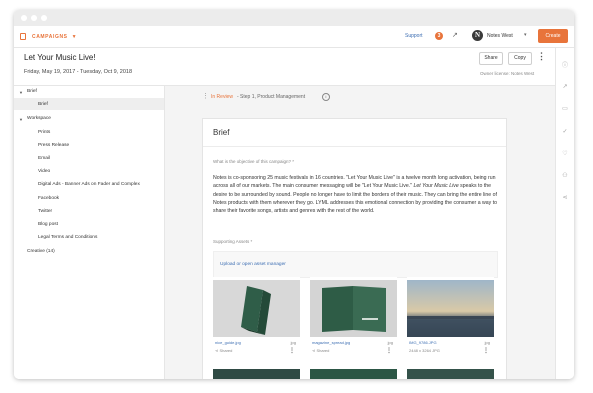  What do you see at coordinates (564, 213) in the screenshot?
I see `right-tool-rail: ⓘ ↗ ▭ ✓ ♡ ⚇ ⋖` at bounding box center [564, 213].